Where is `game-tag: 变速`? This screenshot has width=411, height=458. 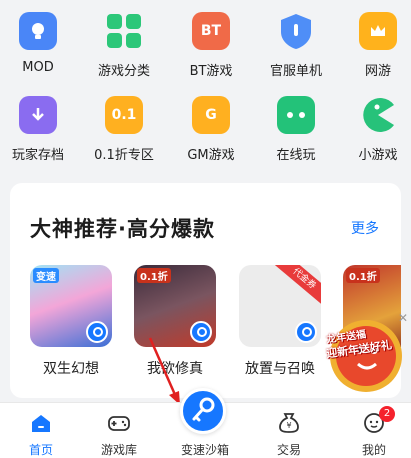
game-tag: 变速 is located at coordinates (46, 275).